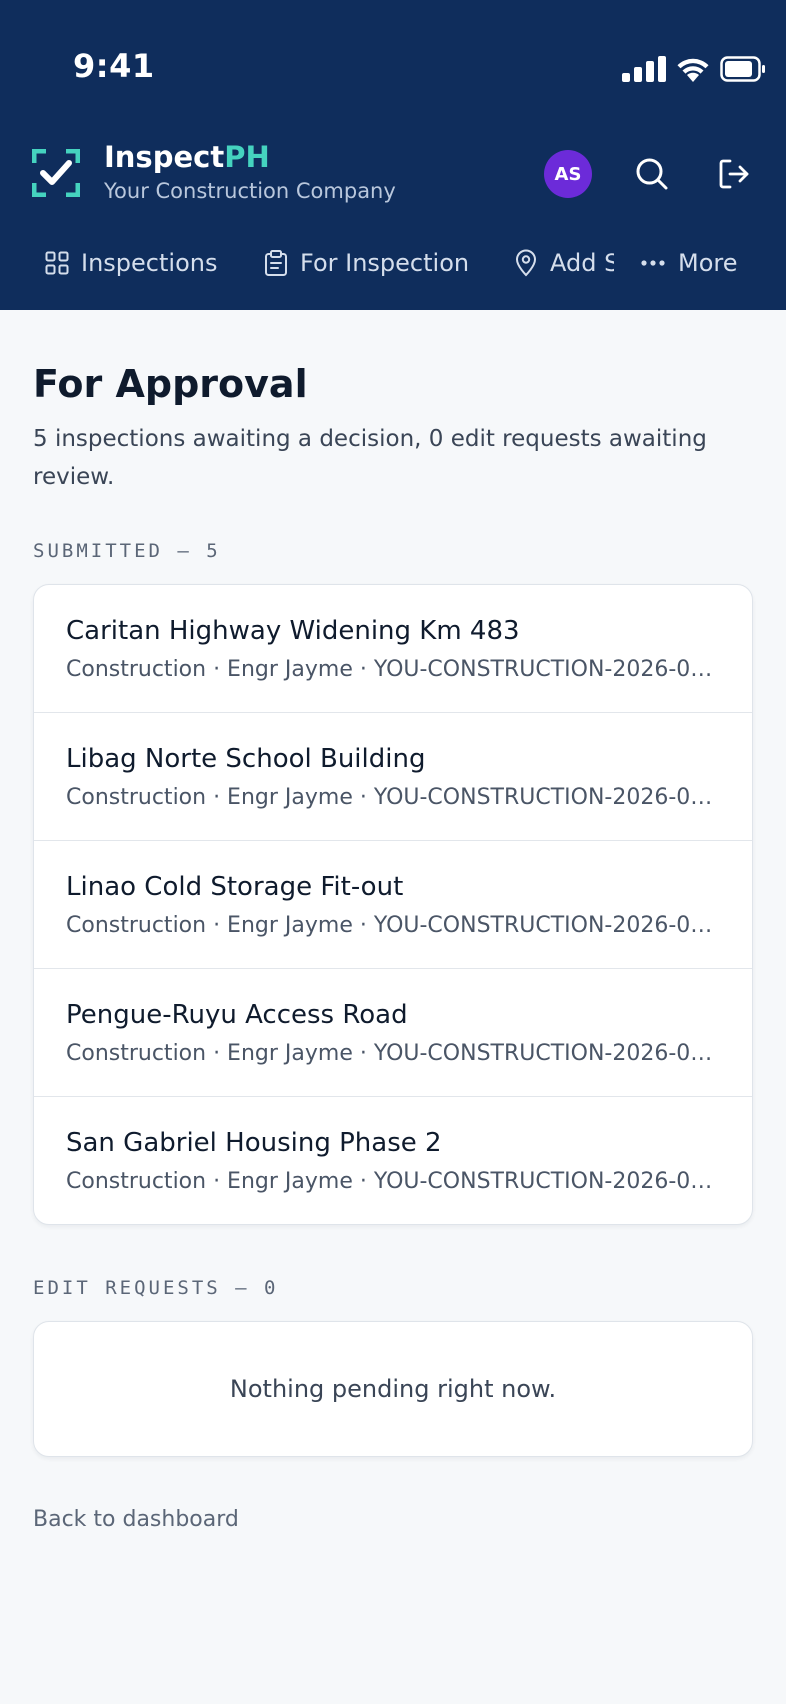 This screenshot has height=1704, width=786. I want to click on search-button, so click(652, 174).